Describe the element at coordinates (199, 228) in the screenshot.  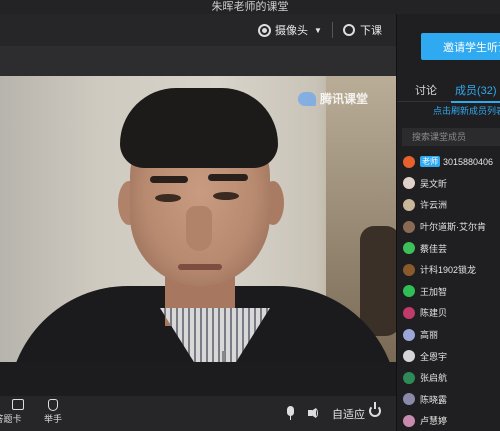
I see `person-nose` at that location.